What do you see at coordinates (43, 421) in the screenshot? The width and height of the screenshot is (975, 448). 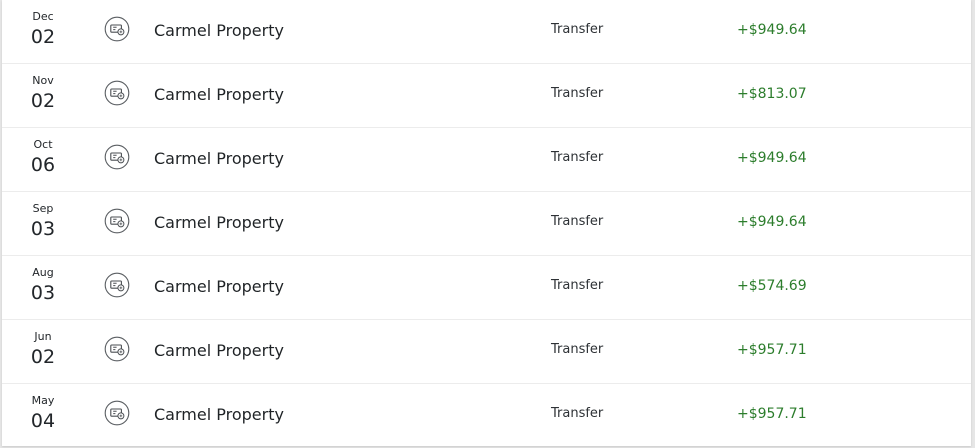 I see `transaction-day: 04` at bounding box center [43, 421].